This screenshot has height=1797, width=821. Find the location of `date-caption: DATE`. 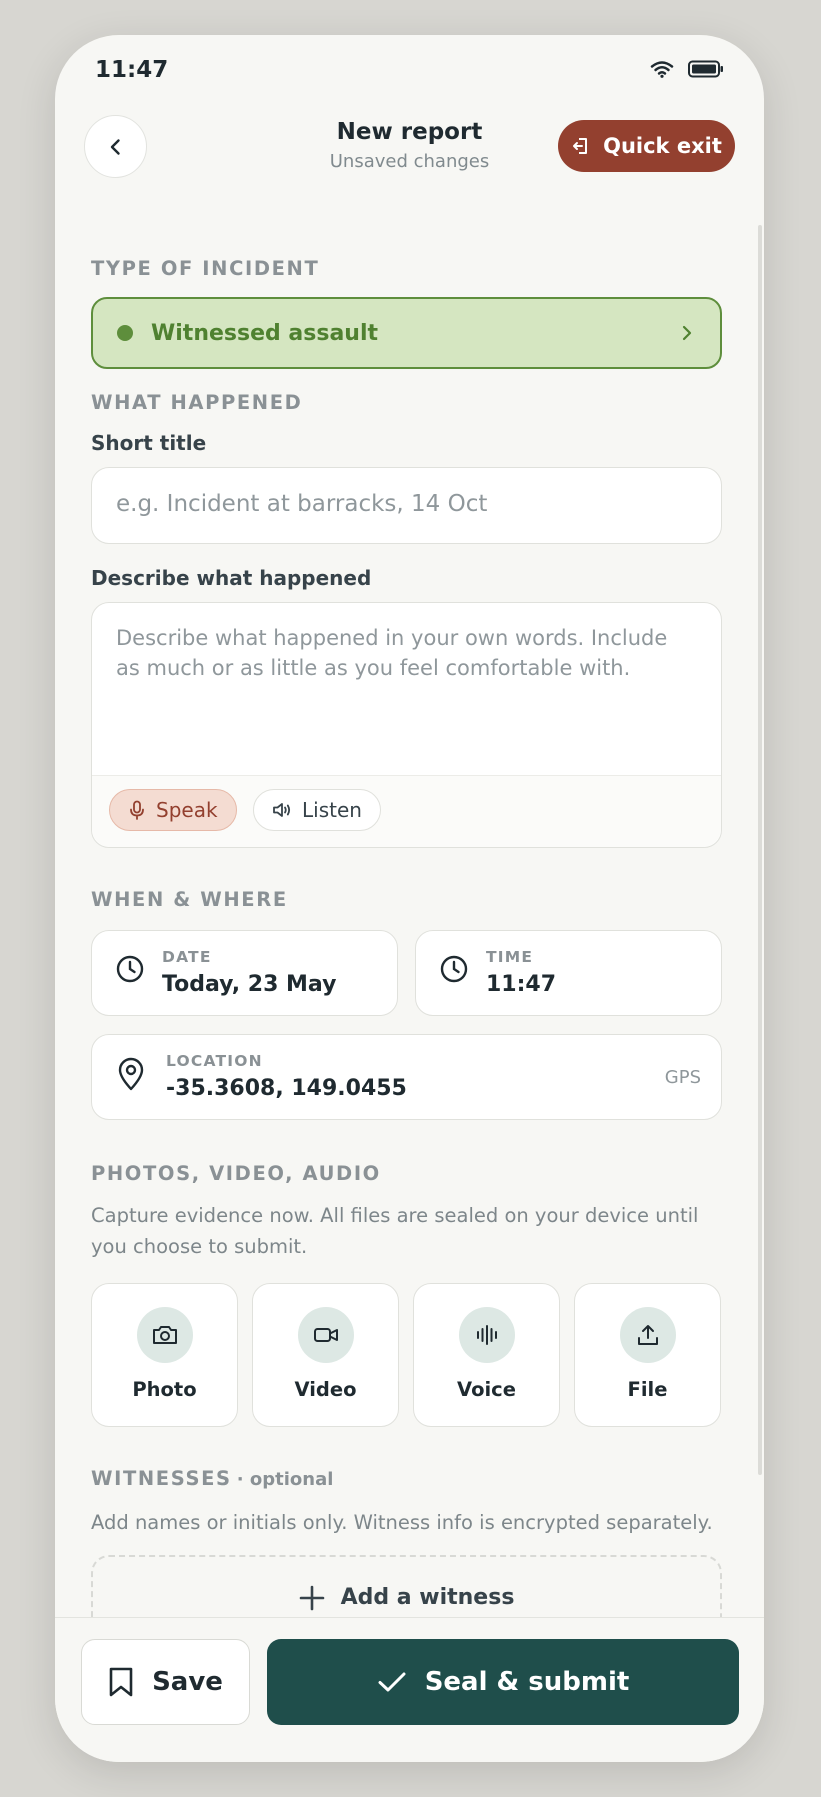

date-caption: DATE is located at coordinates (187, 957).